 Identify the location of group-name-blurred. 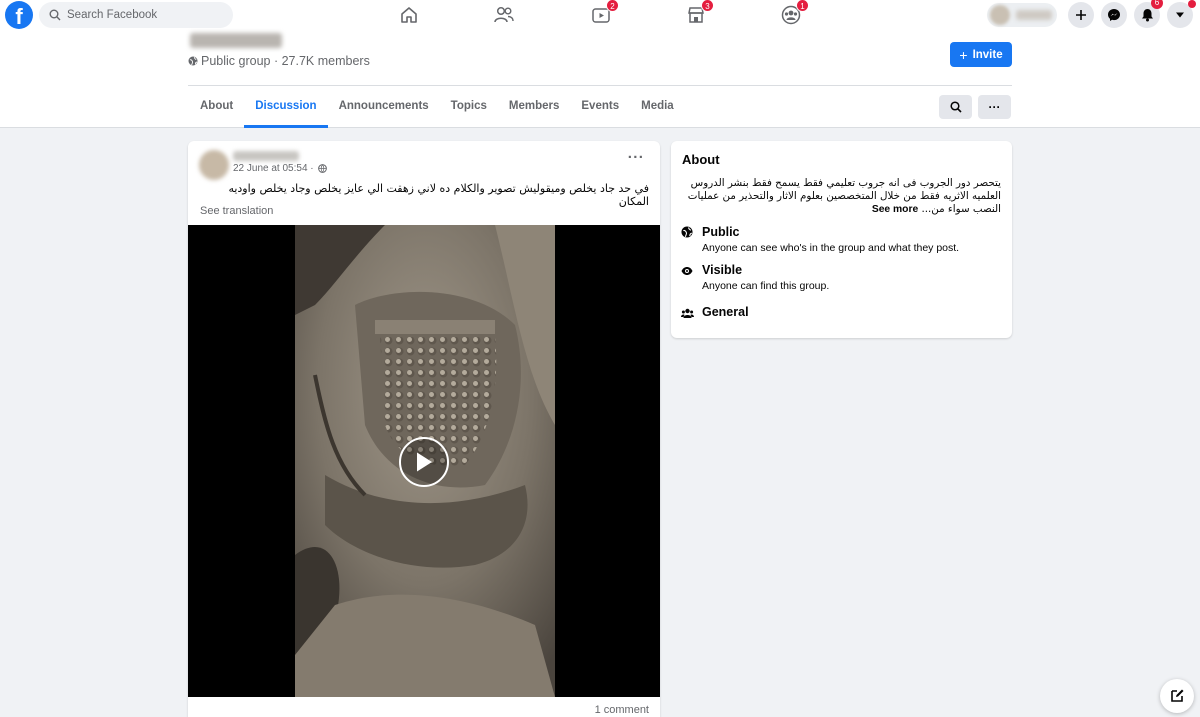
(236, 40).